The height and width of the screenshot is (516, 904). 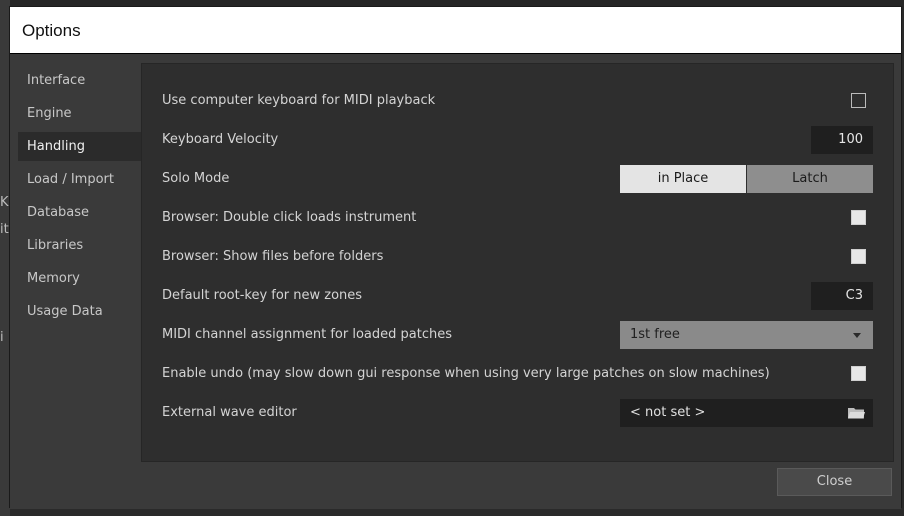 What do you see at coordinates (858, 373) in the screenshot?
I see `undo-checkbox` at bounding box center [858, 373].